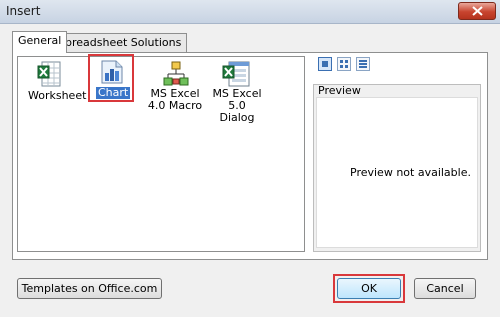  I want to click on window-title: Insert, so click(23, 11).